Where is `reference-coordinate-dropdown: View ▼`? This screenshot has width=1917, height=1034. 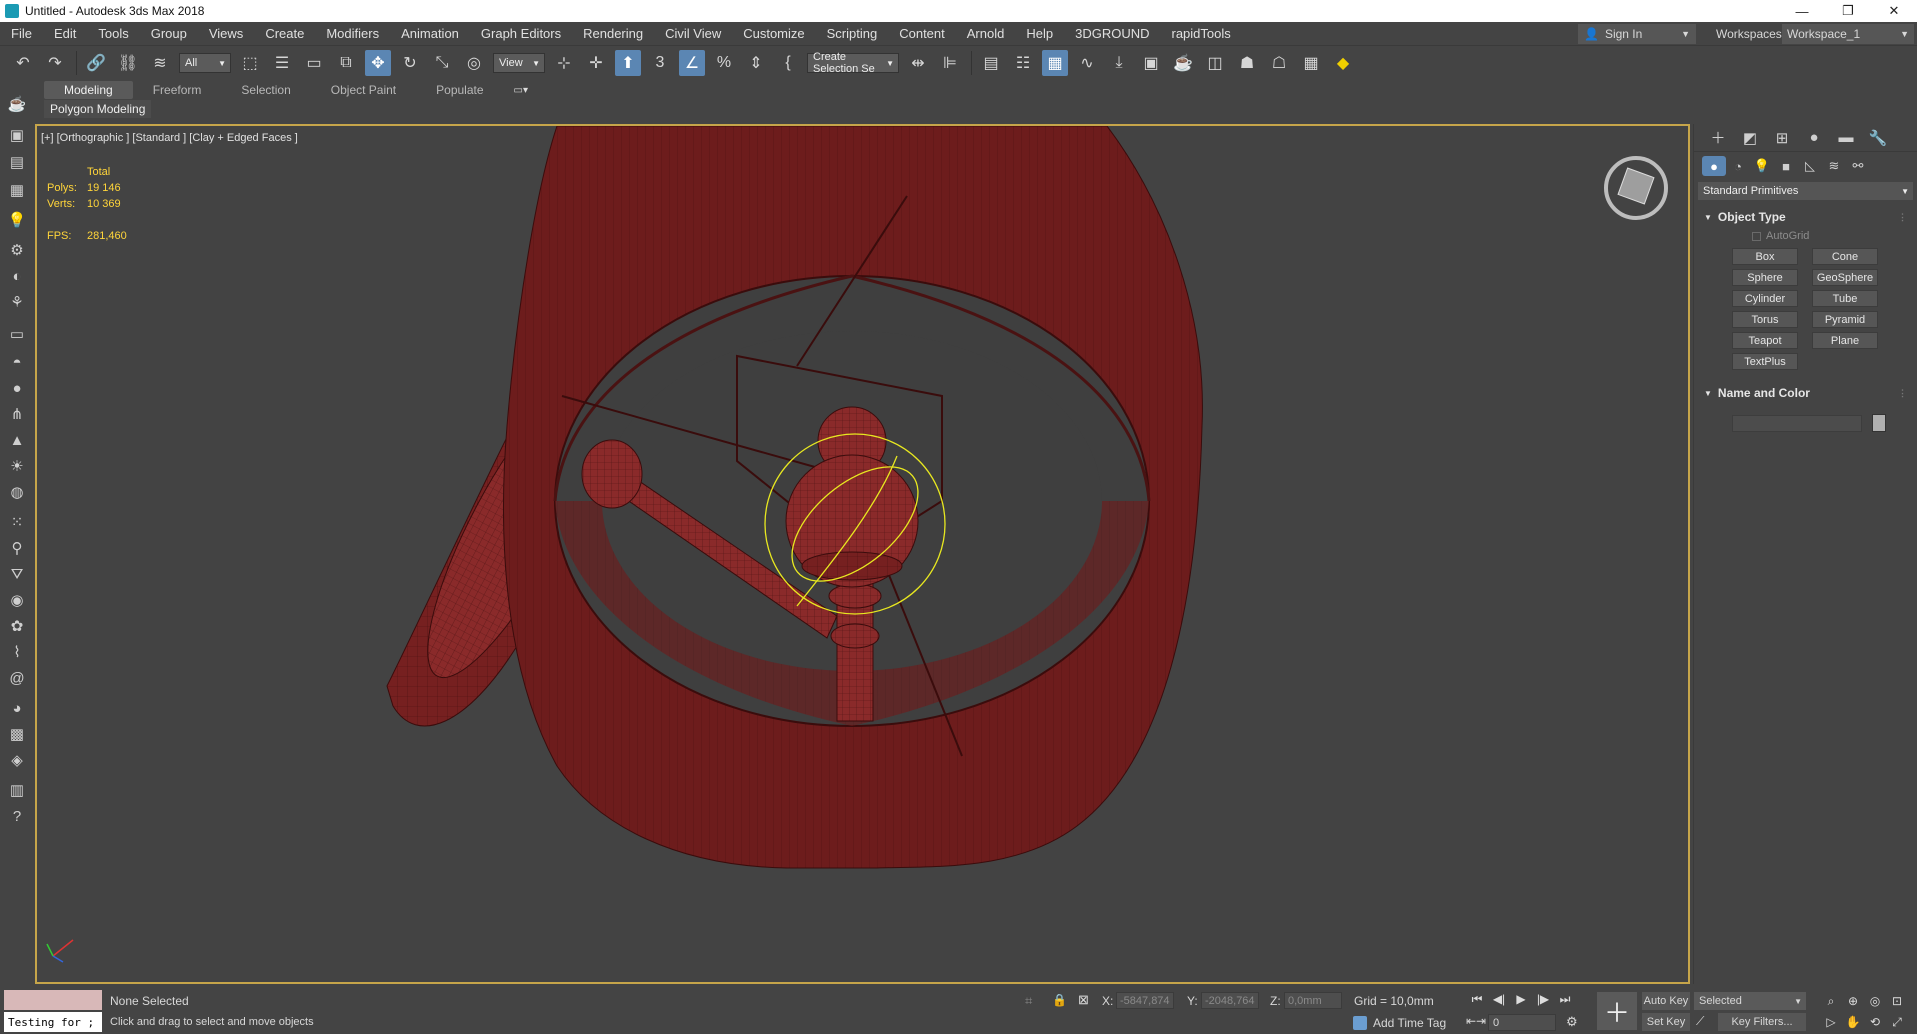 reference-coordinate-dropdown: View ▼ is located at coordinates (519, 63).